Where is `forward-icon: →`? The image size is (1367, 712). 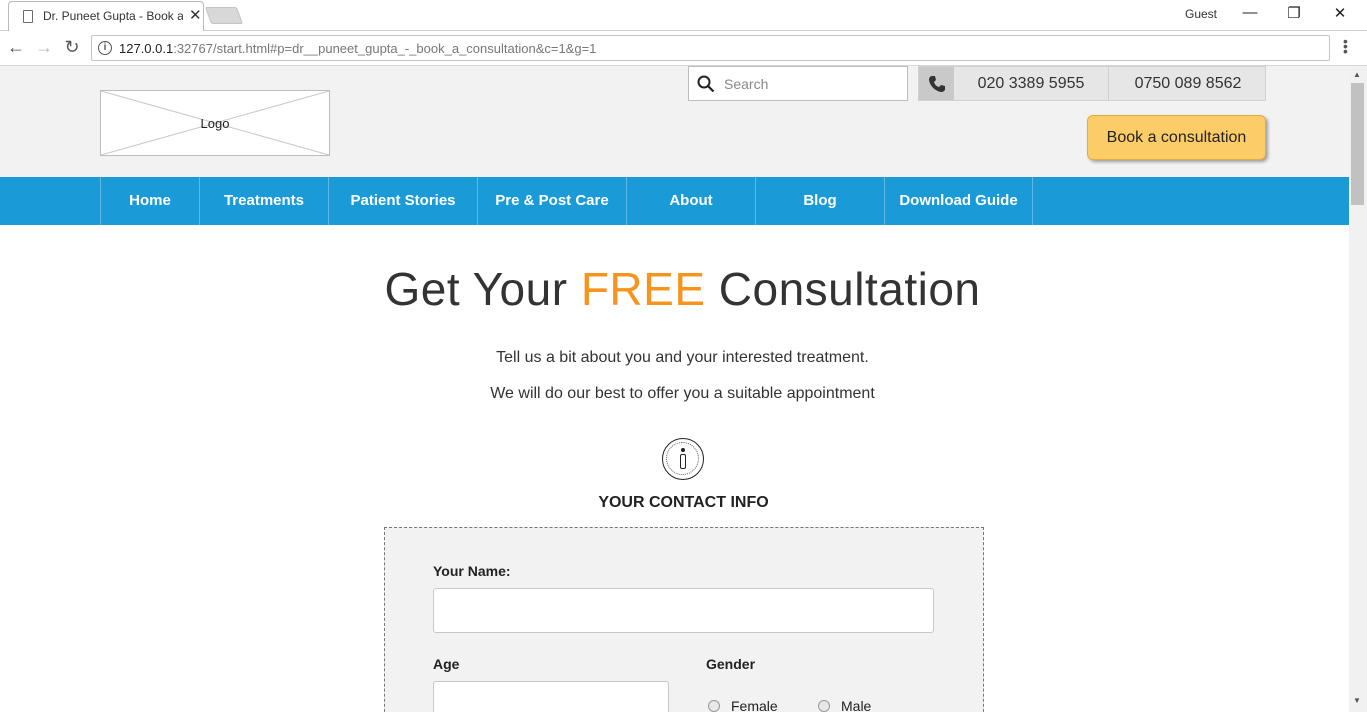
forward-icon: → is located at coordinates (44, 47).